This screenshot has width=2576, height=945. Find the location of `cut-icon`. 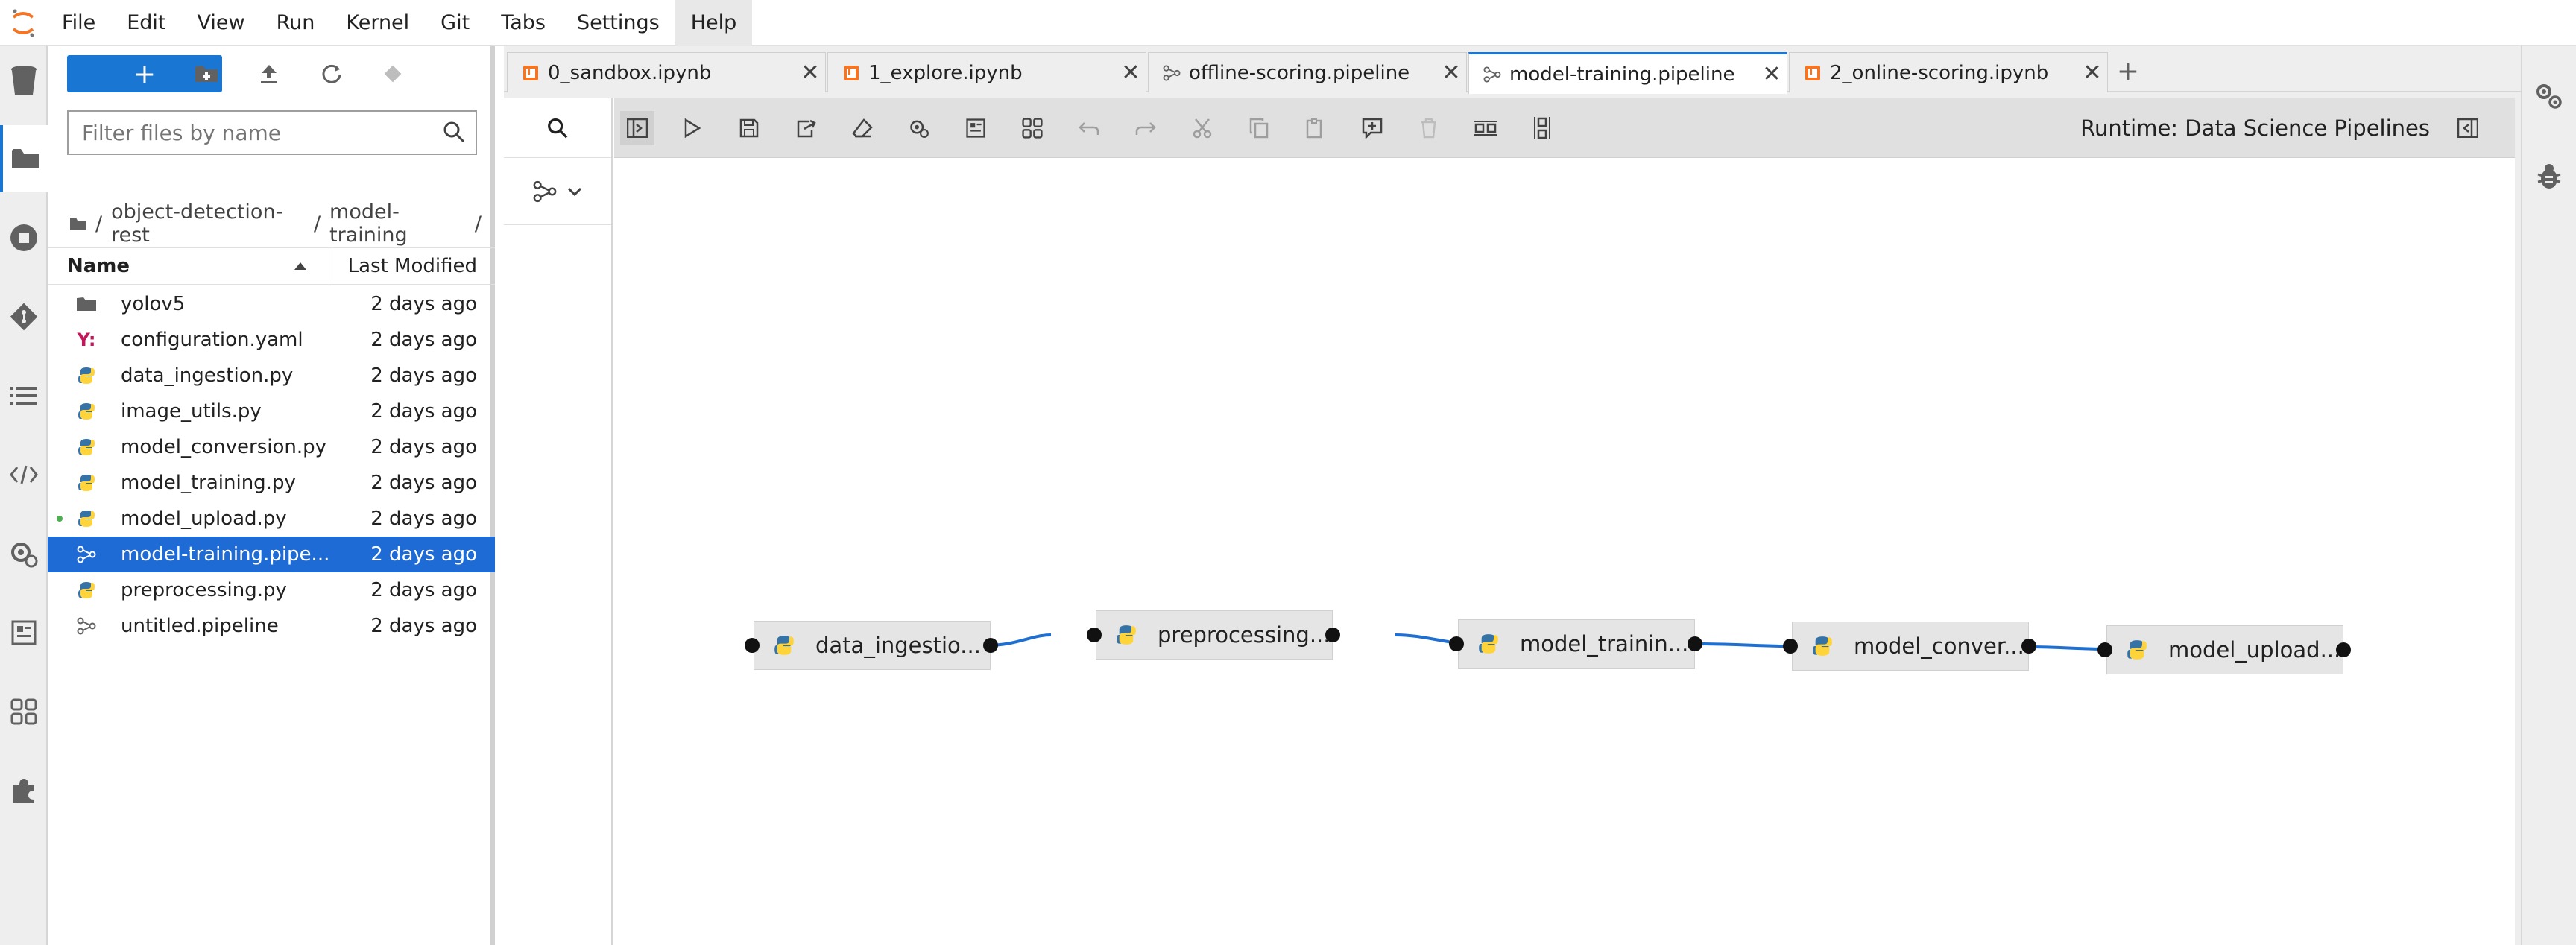

cut-icon is located at coordinates (1202, 128).